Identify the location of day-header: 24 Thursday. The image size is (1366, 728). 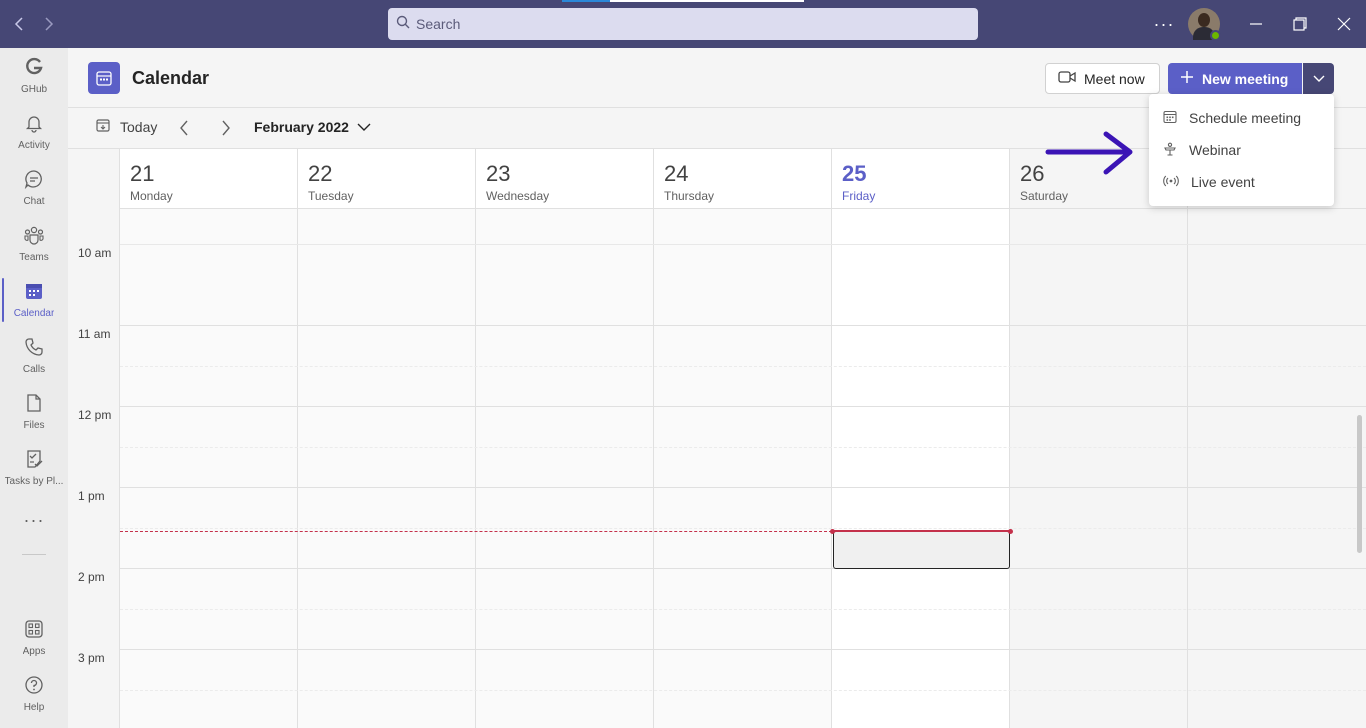
(742, 179).